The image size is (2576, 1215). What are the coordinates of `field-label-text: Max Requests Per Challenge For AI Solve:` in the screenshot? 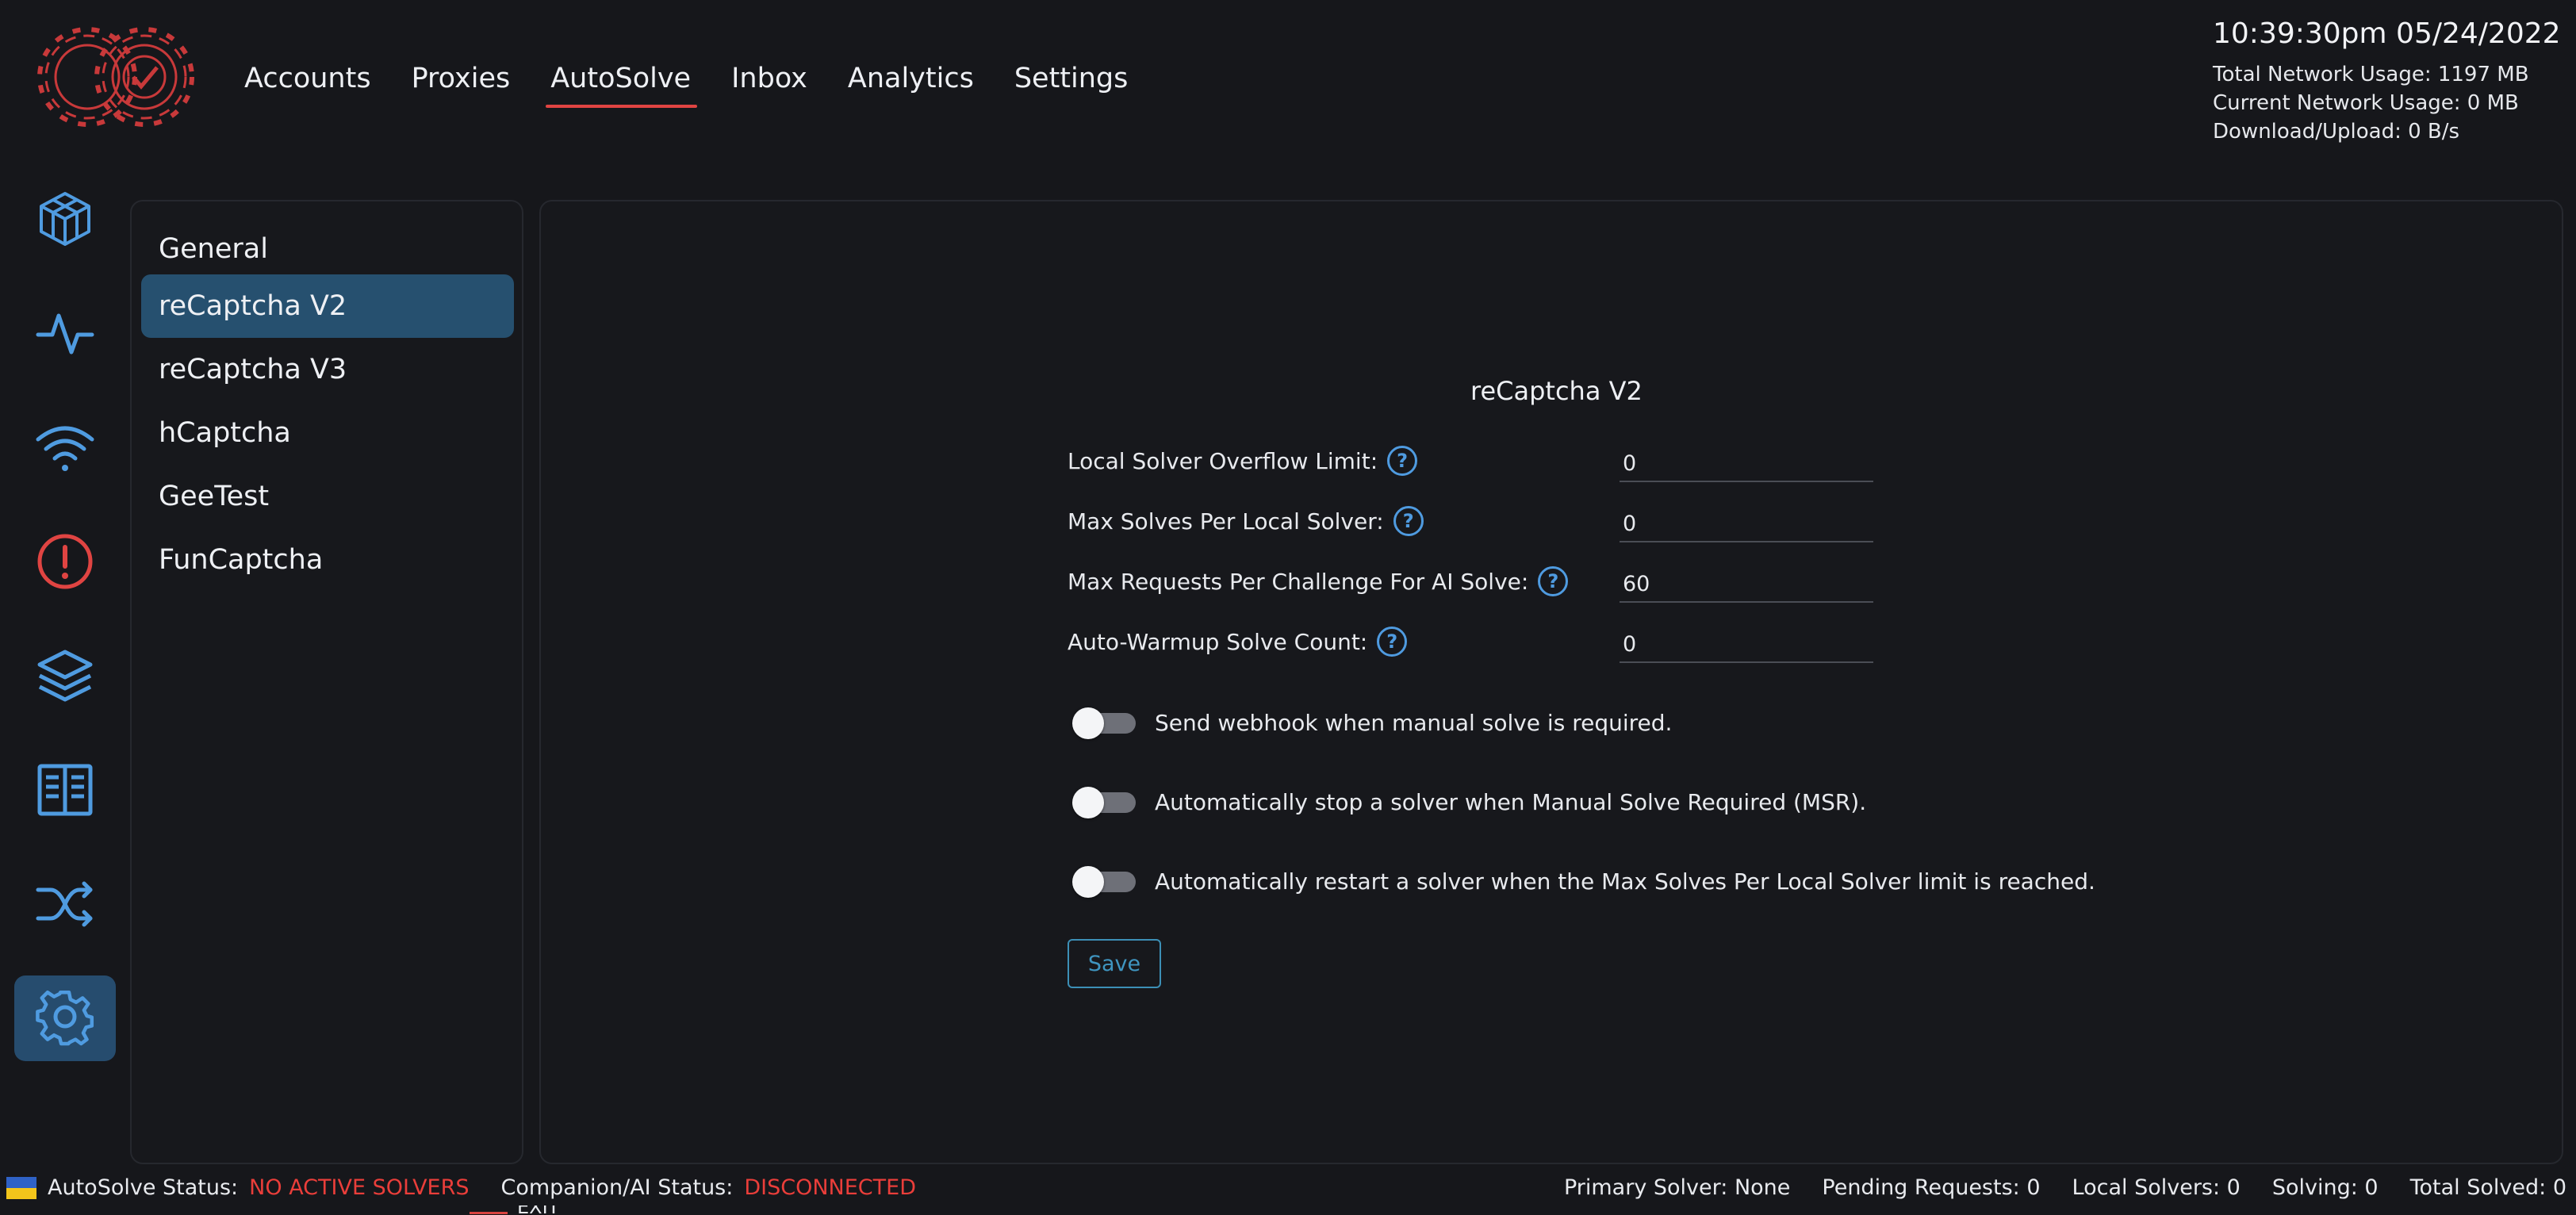 It's located at (1299, 581).